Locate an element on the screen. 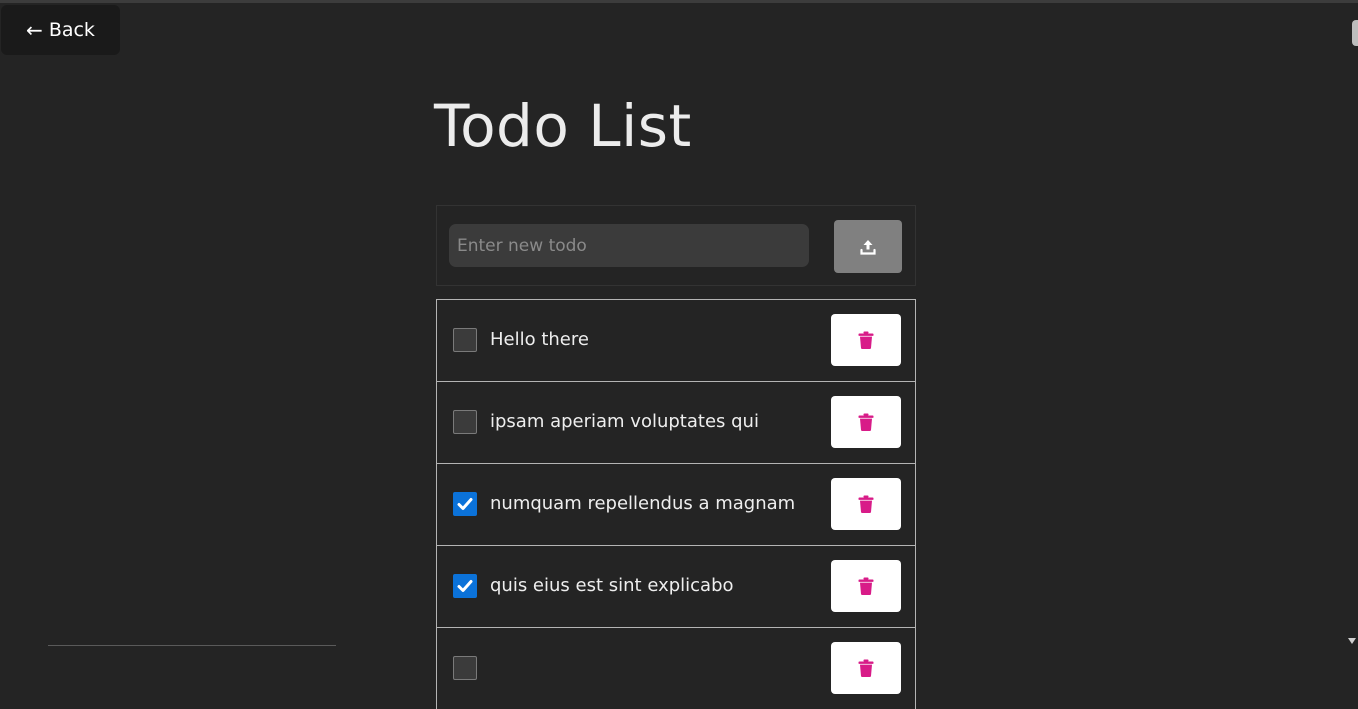  new-todo-form is located at coordinates (676, 245).